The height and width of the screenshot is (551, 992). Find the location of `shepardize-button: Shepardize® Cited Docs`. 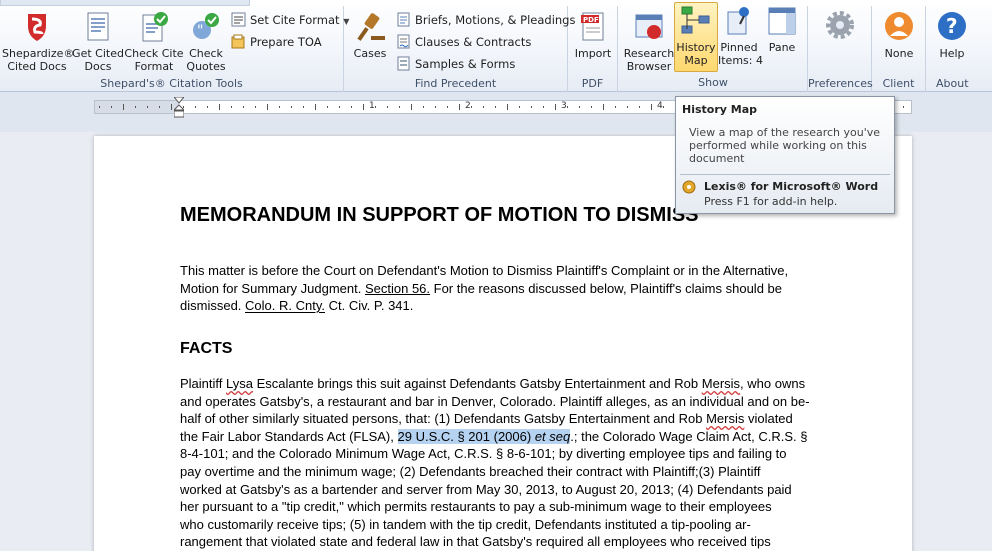

shepardize-button: Shepardize® Cited Docs is located at coordinates (38, 41).